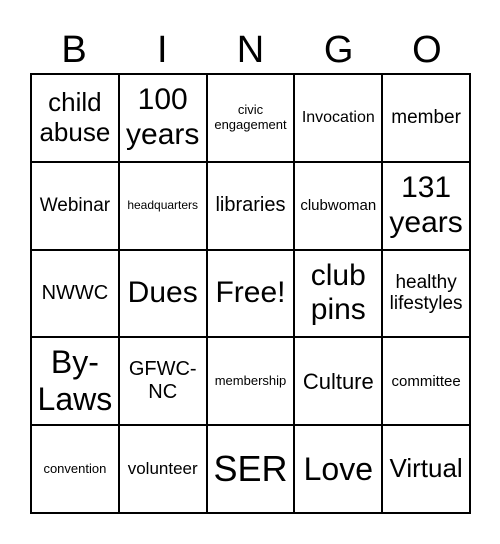 The width and height of the screenshot is (500, 544). Describe the element at coordinates (426, 469) in the screenshot. I see `bingo-cell: Virtual` at that location.